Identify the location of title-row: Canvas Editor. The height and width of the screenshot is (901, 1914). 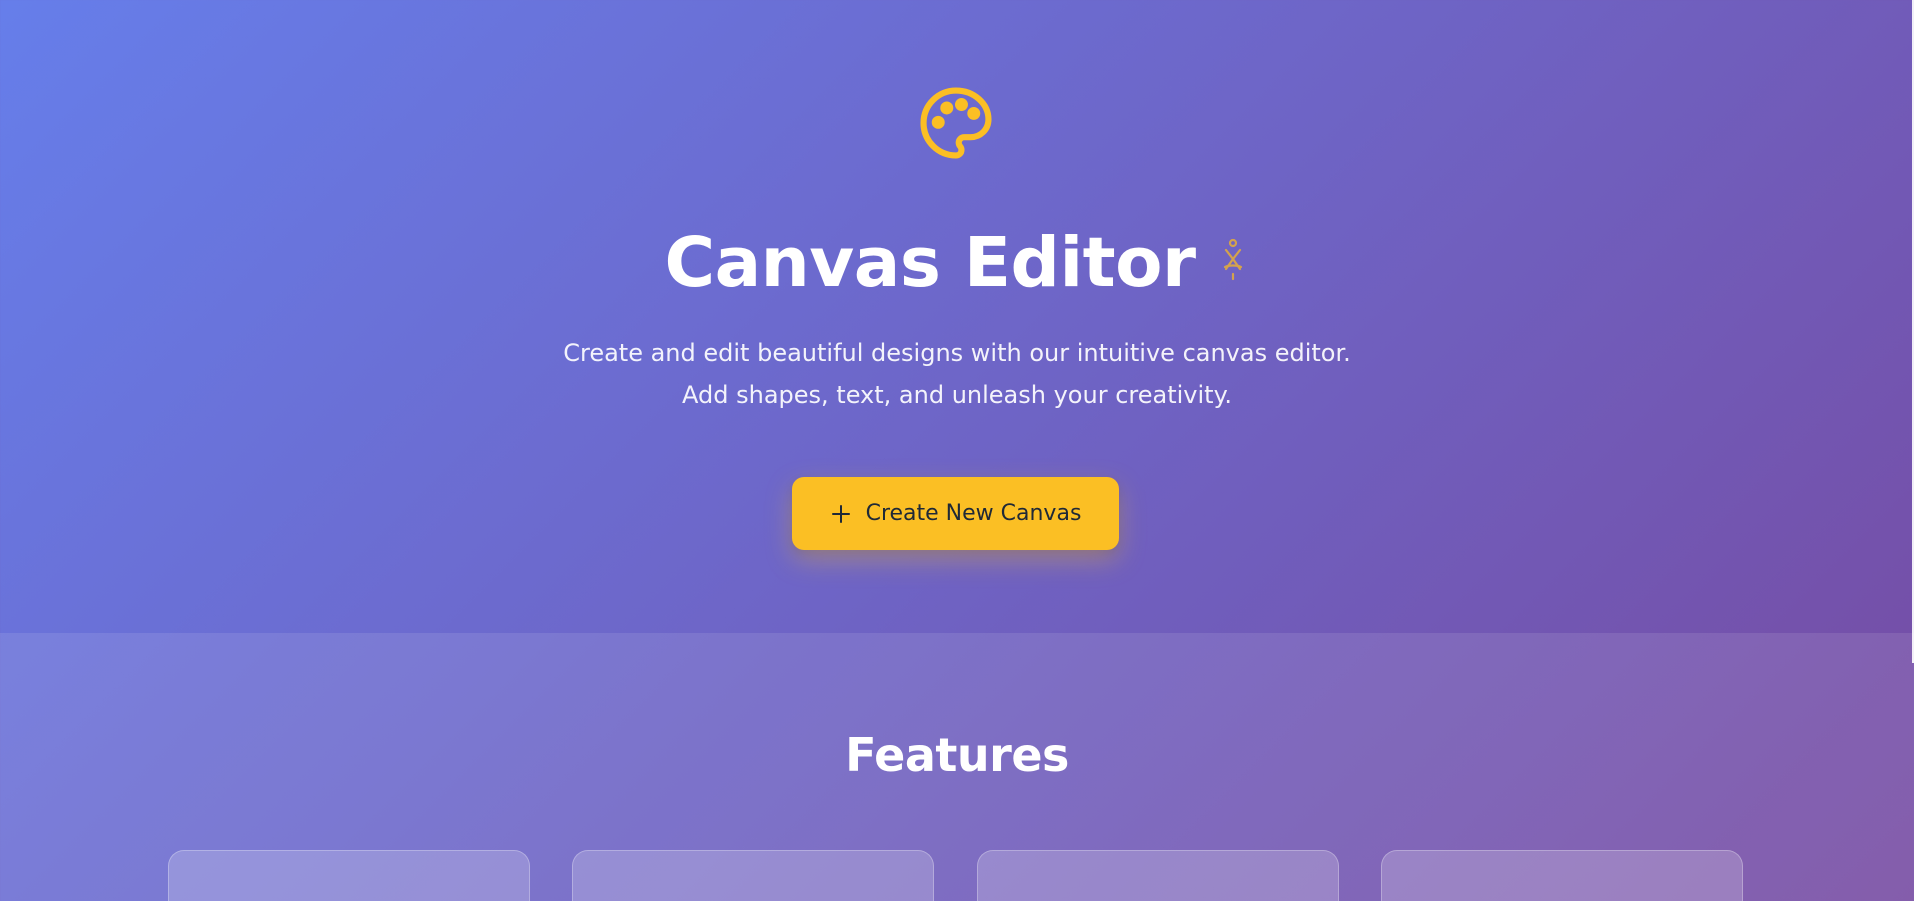
(957, 263).